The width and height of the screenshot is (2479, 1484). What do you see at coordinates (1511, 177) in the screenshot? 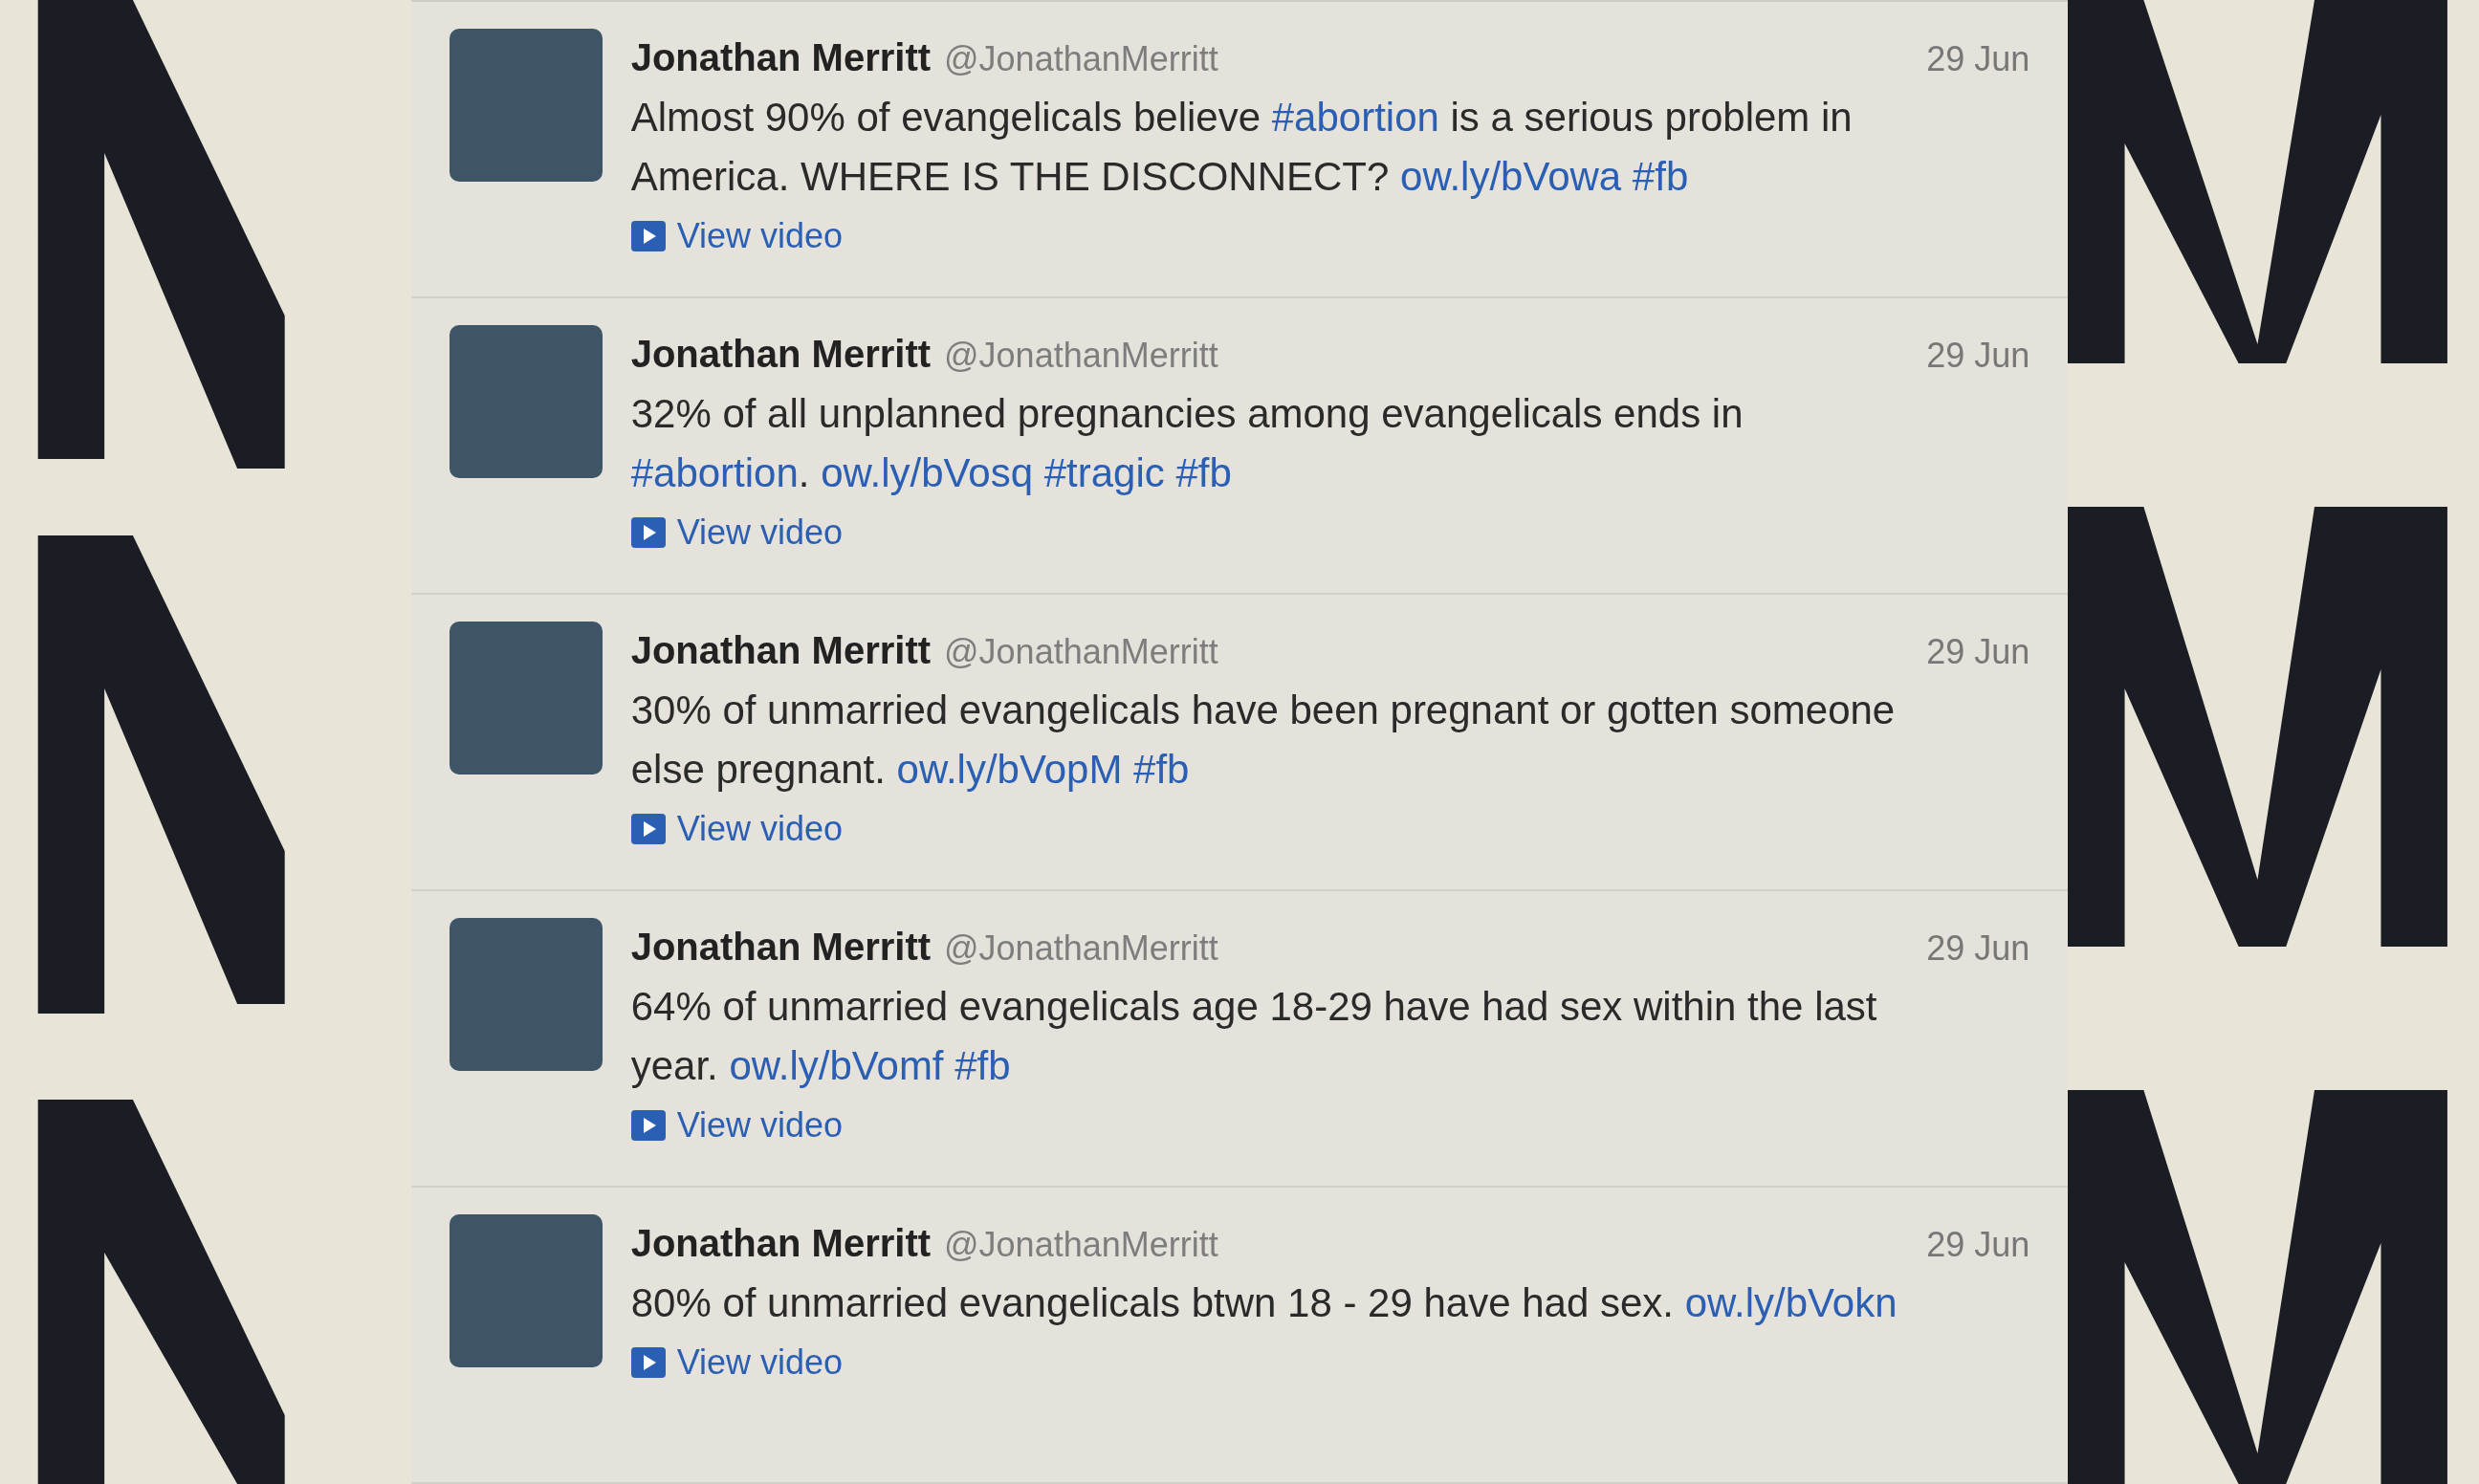
I see `tweet-link: ow.ly/bVowa` at bounding box center [1511, 177].